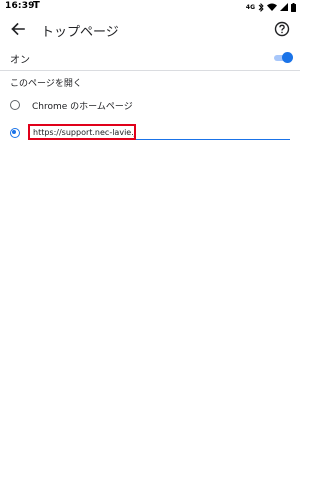 Image resolution: width=320 pixels, height=501 pixels. What do you see at coordinates (82, 105) in the screenshot?
I see `option-chrome-homepage-label: Chrome のホームページ` at bounding box center [82, 105].